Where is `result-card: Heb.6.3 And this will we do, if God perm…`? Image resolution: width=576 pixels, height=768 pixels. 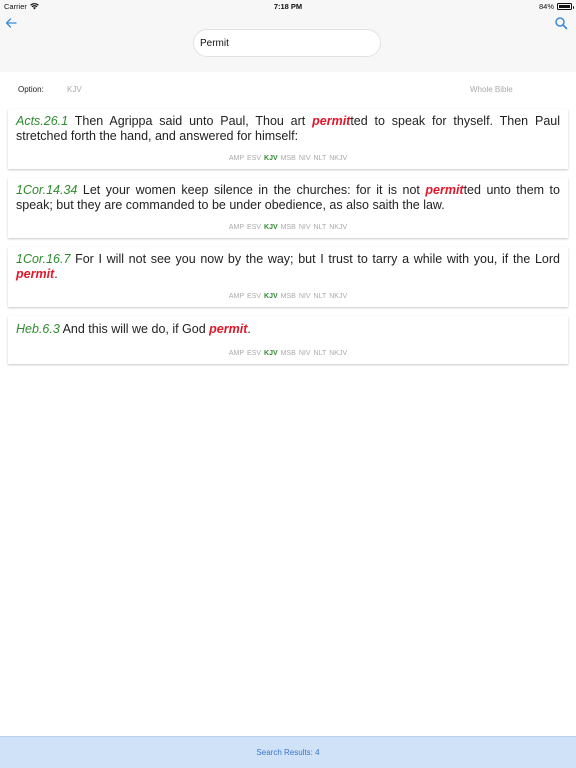
result-card: Heb.6.3 And this will we do, if God perm… is located at coordinates (288, 340).